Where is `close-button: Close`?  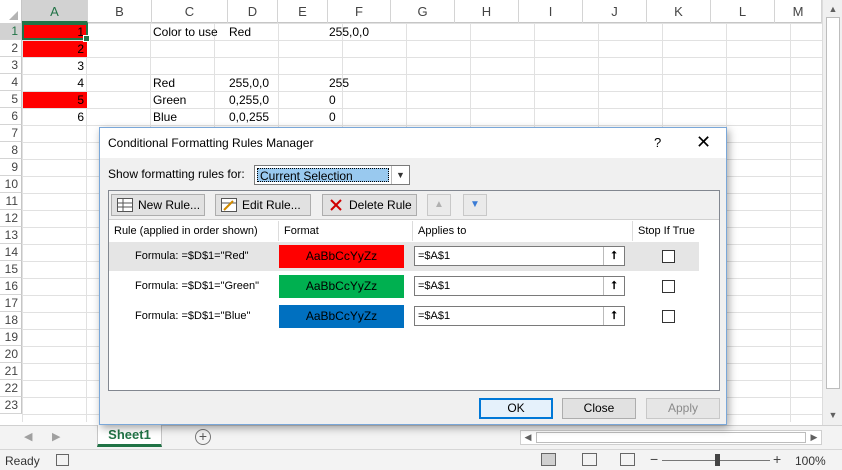
close-button: Close is located at coordinates (599, 408).